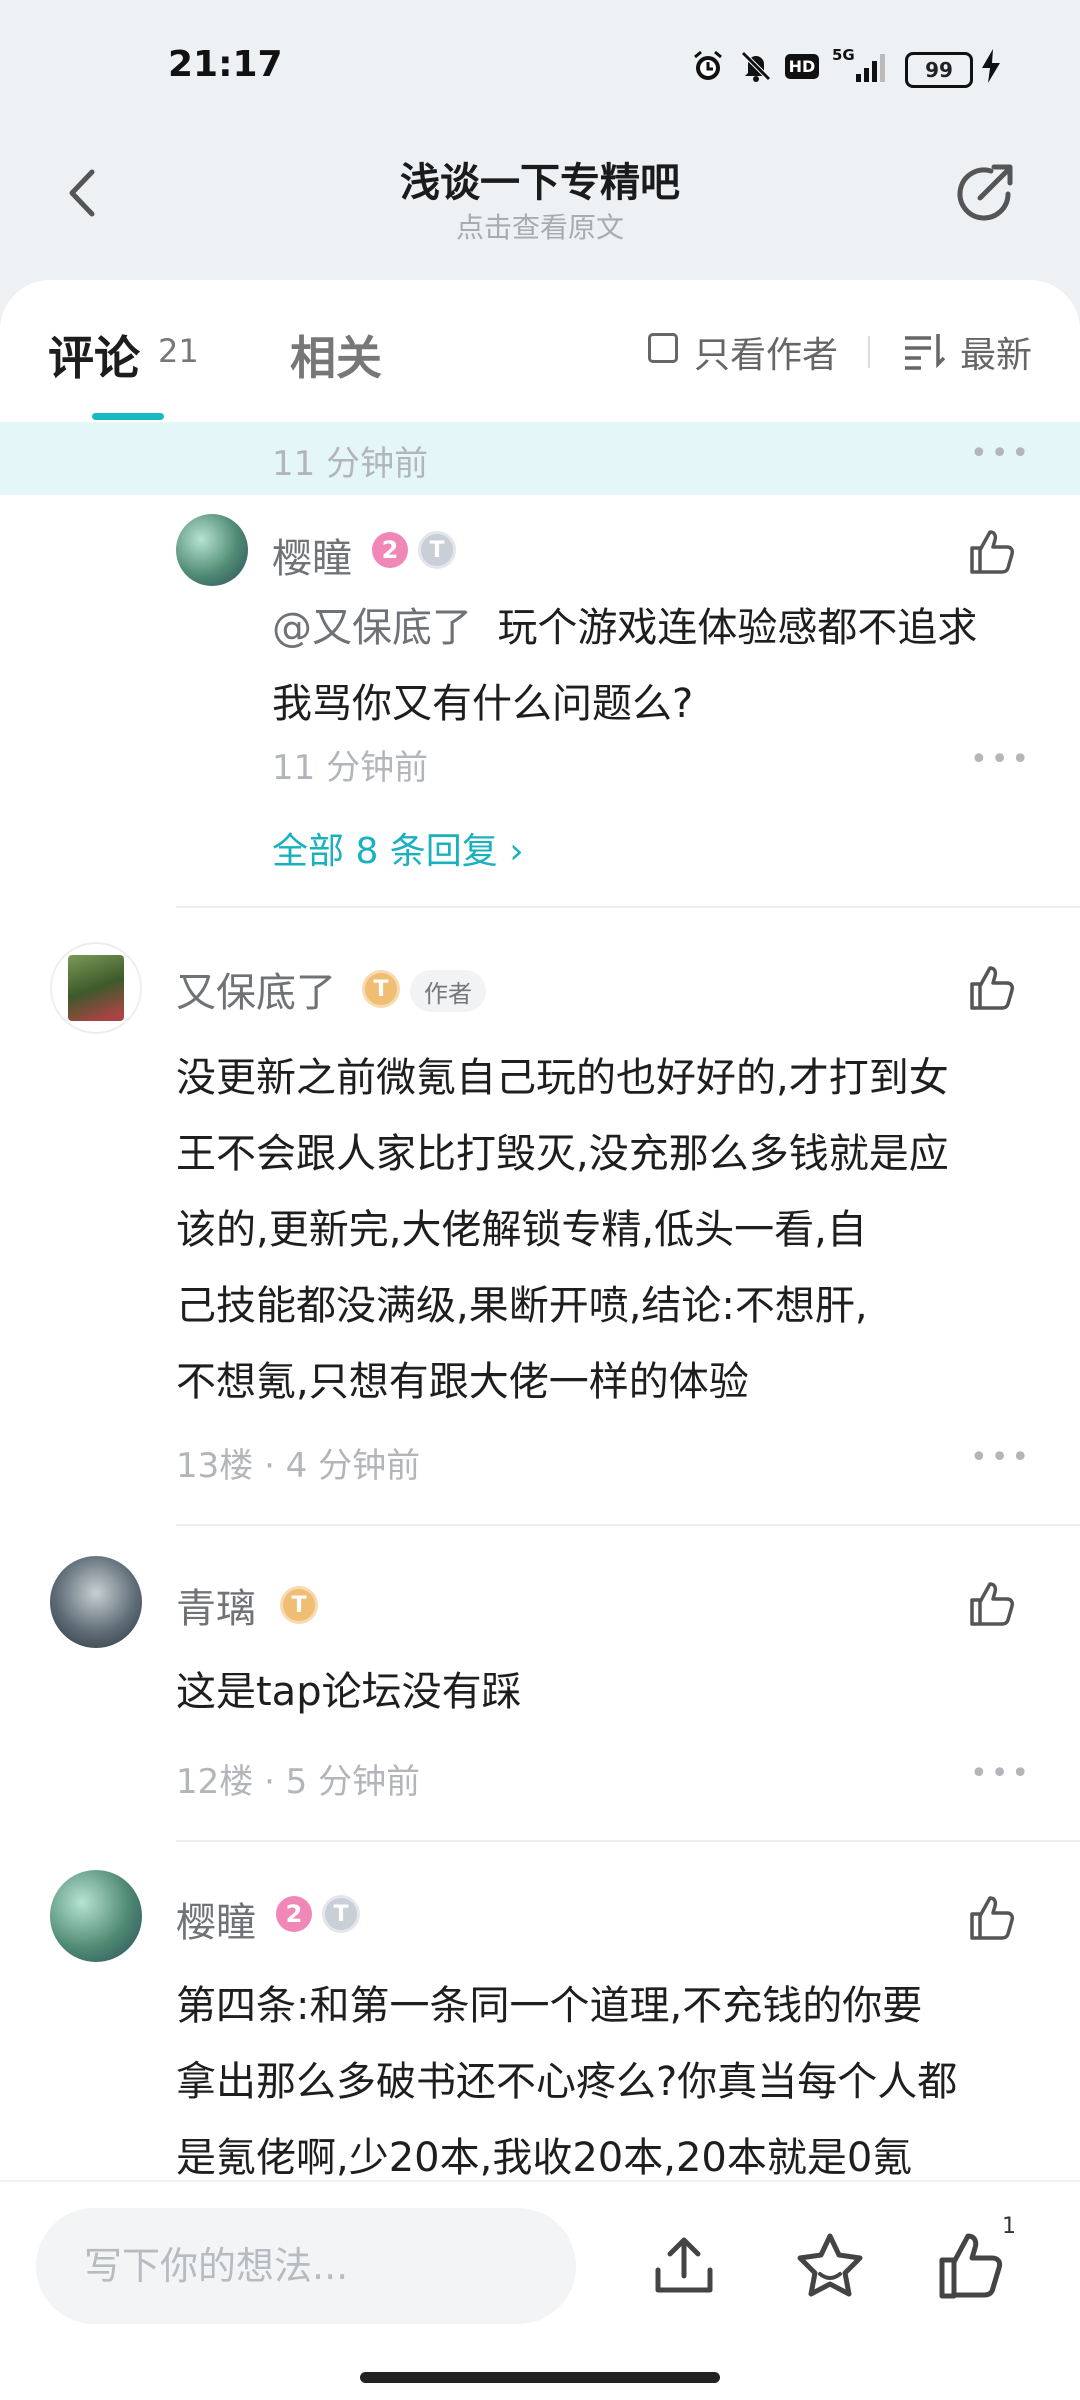 The width and height of the screenshot is (1080, 2400). I want to click on active-tab-indicator, so click(128, 416).